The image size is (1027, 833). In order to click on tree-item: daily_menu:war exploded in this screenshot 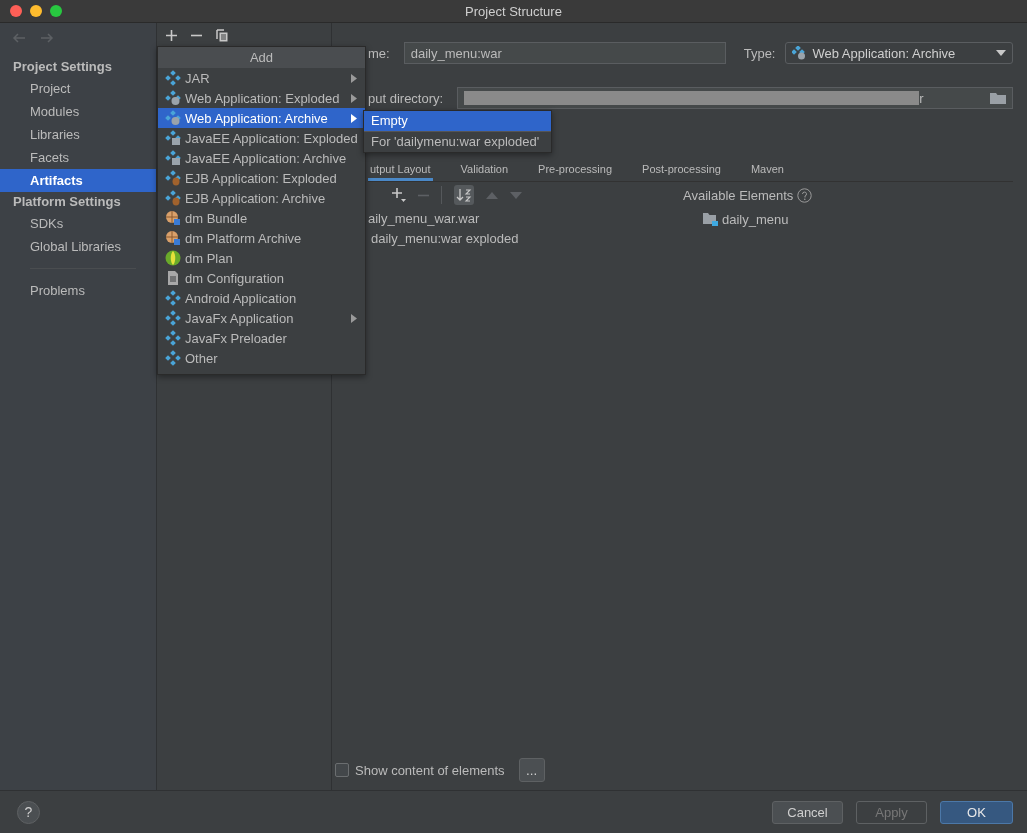, I will do `click(525, 239)`.